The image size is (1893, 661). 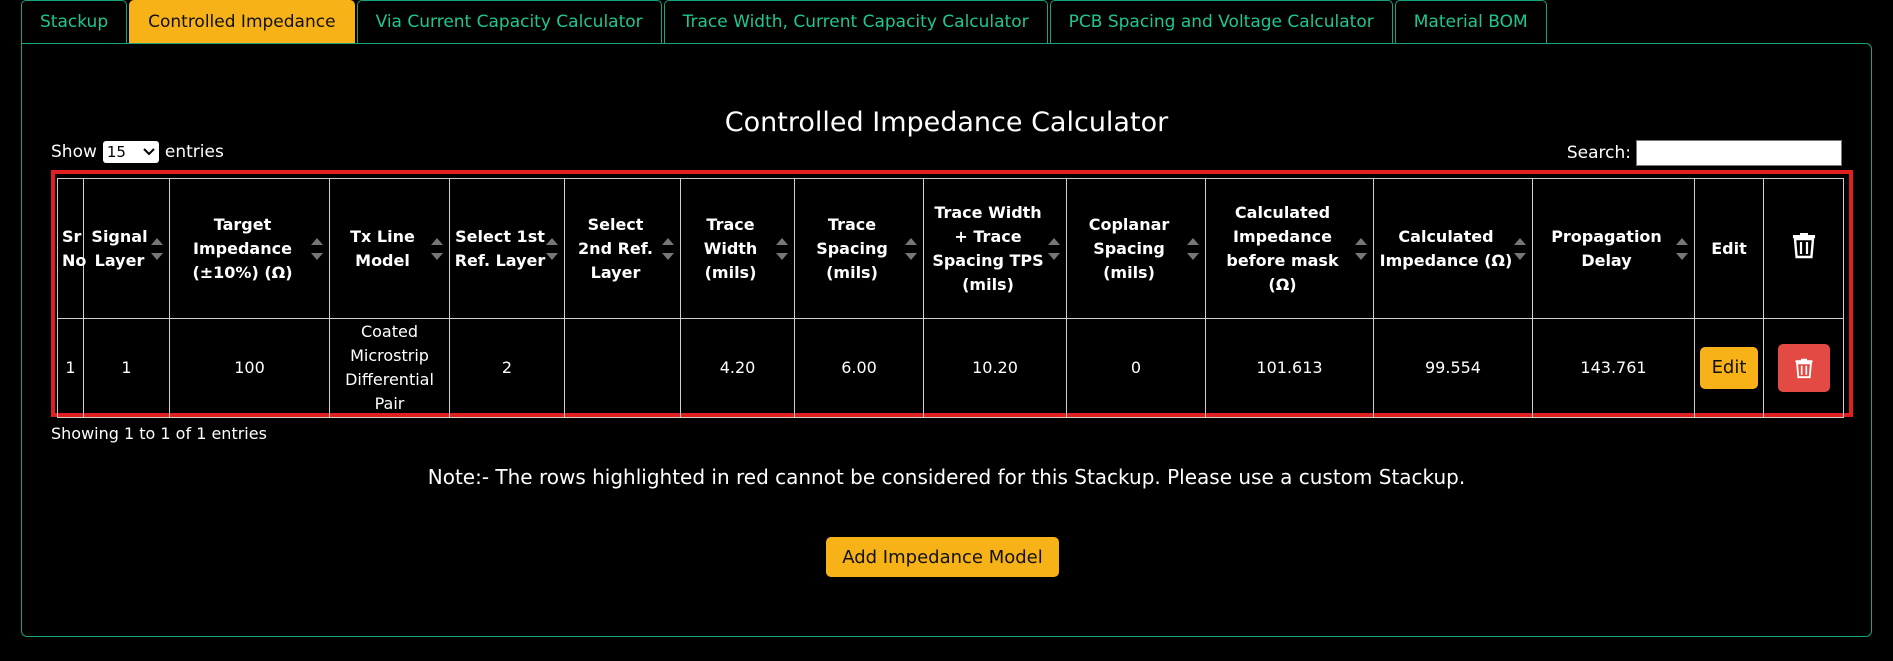 I want to click on entries-label: entries, so click(x=194, y=152).